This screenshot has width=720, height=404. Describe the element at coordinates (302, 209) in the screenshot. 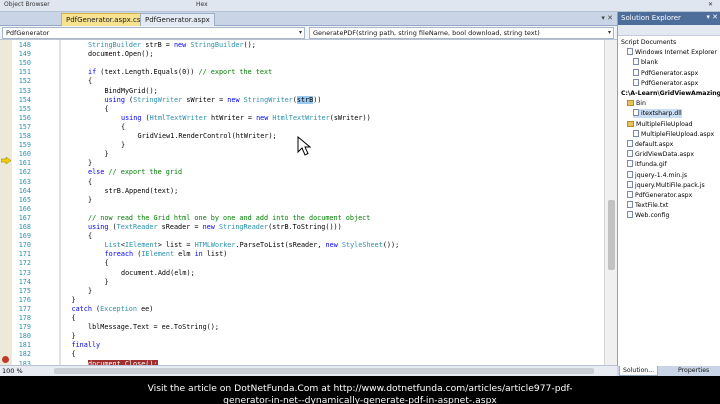

I see `code-line: 166` at that location.